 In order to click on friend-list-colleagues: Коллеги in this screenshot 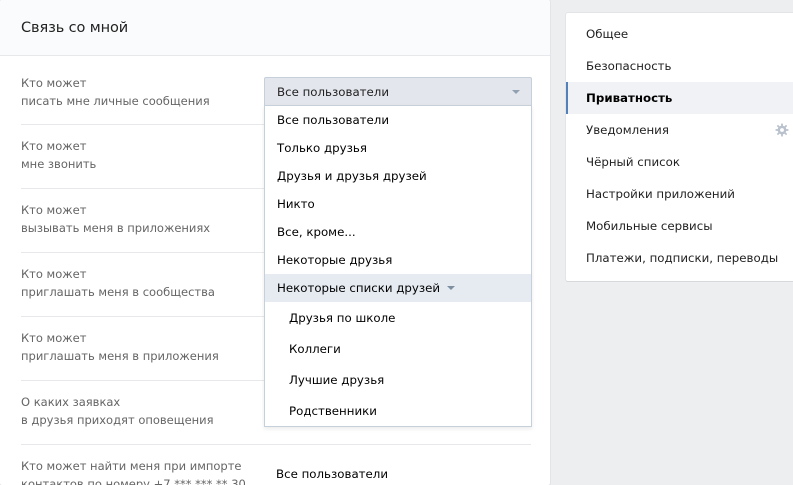, I will do `click(398, 348)`.